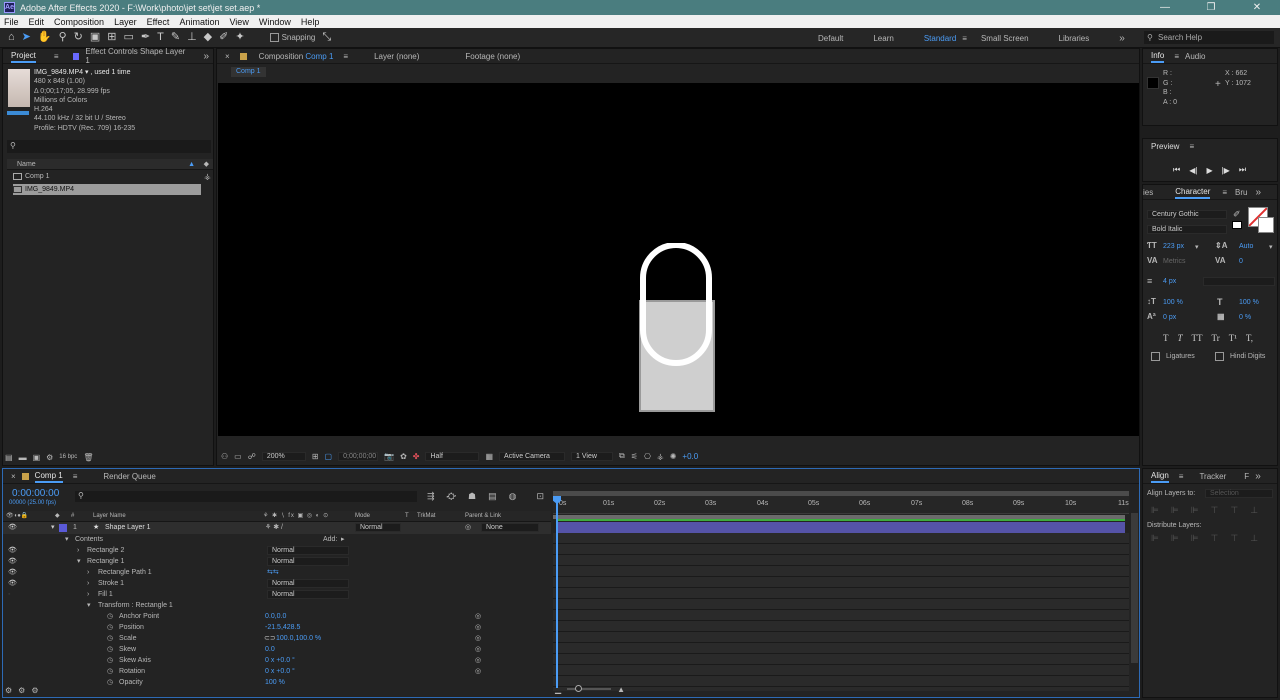  I want to click on flowchart-icon: ⚶, so click(207, 176).